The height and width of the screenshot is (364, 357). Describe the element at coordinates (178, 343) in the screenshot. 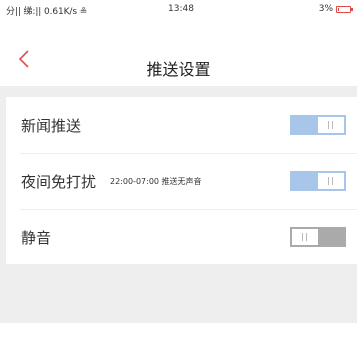

I see `bottom-blank-area` at that location.